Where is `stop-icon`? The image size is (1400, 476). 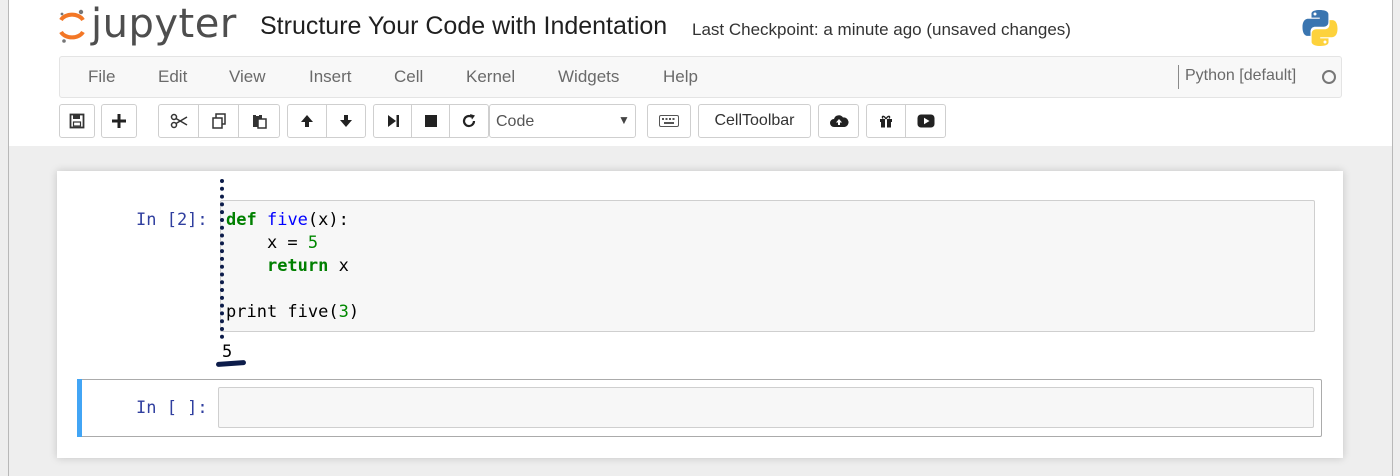
stop-icon is located at coordinates (430, 121).